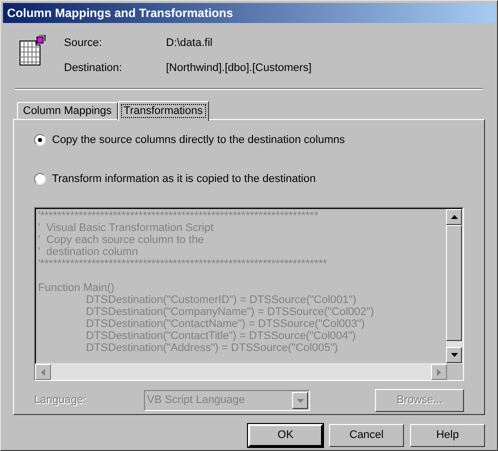  Describe the element at coordinates (94, 68) in the screenshot. I see `field-label: Destination:` at that location.